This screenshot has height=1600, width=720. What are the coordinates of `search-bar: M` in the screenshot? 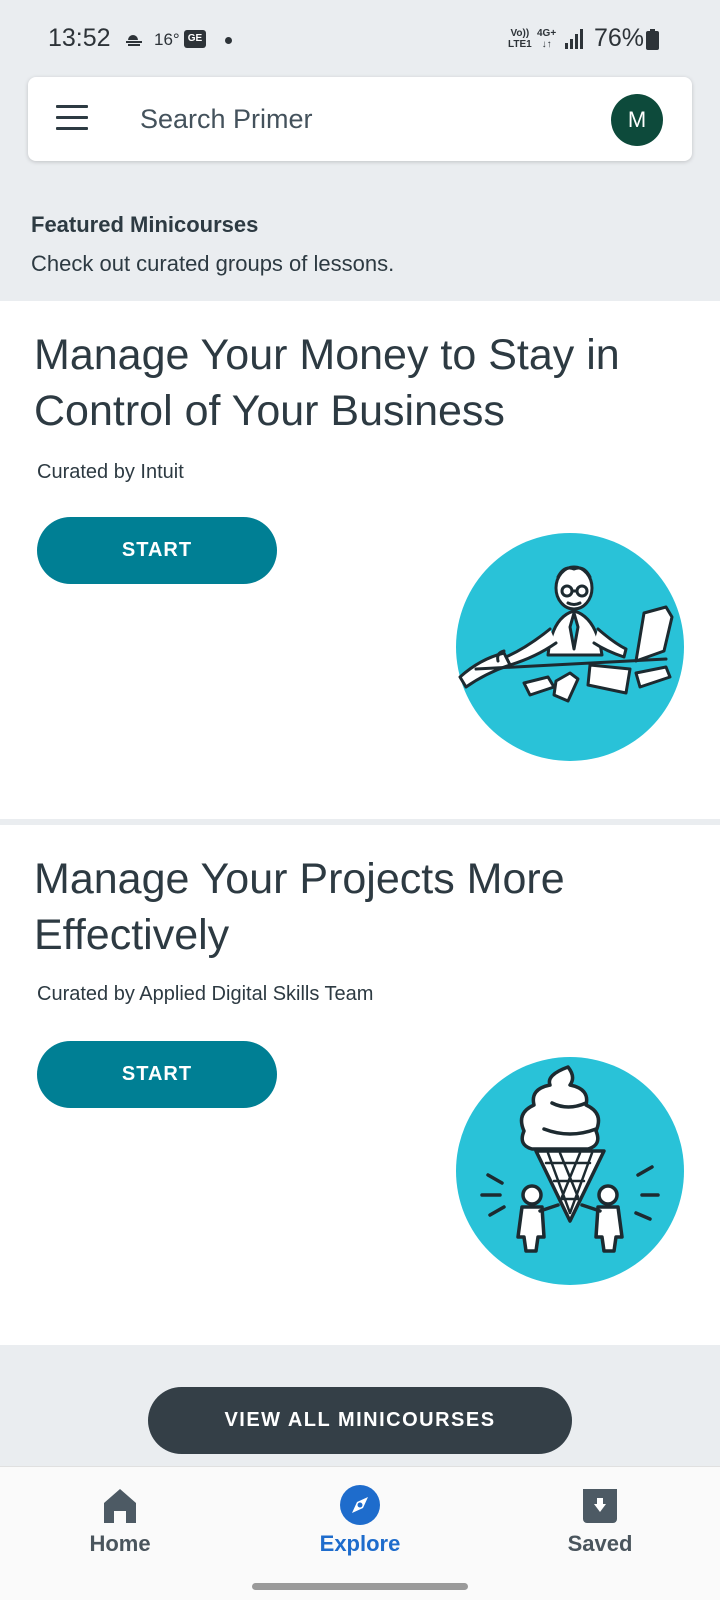 It's located at (360, 119).